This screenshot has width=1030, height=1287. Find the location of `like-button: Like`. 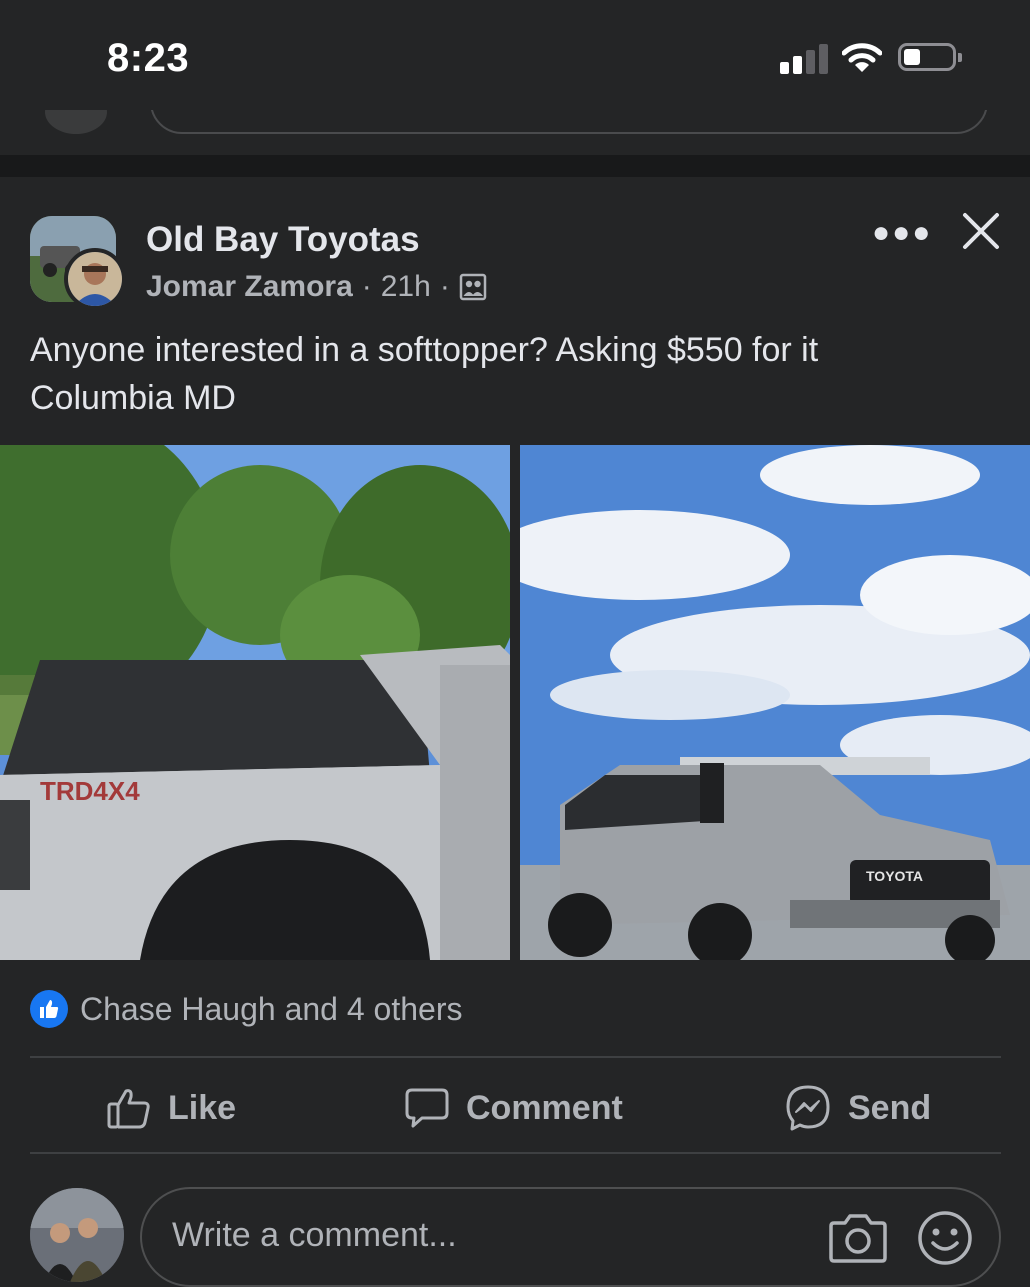

like-button: Like is located at coordinates (171, 1108).